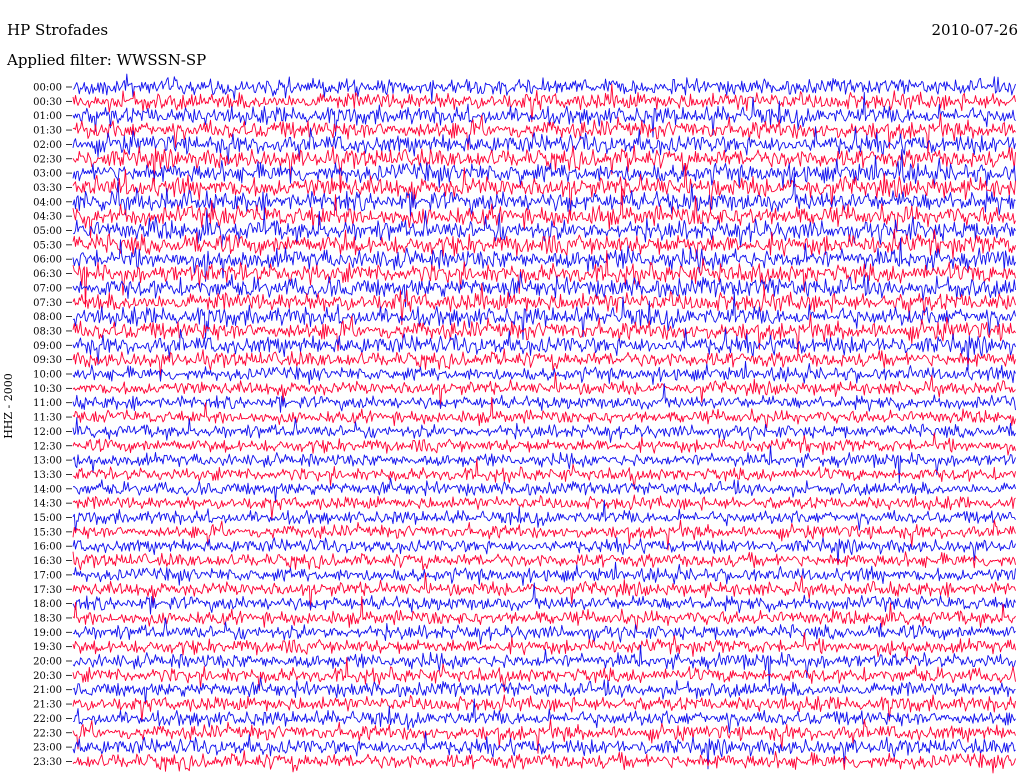 Image resolution: width=1024 pixels, height=780 pixels. Describe the element at coordinates (47, 188) in the screenshot. I see `time-tick-label: 03:30` at that location.